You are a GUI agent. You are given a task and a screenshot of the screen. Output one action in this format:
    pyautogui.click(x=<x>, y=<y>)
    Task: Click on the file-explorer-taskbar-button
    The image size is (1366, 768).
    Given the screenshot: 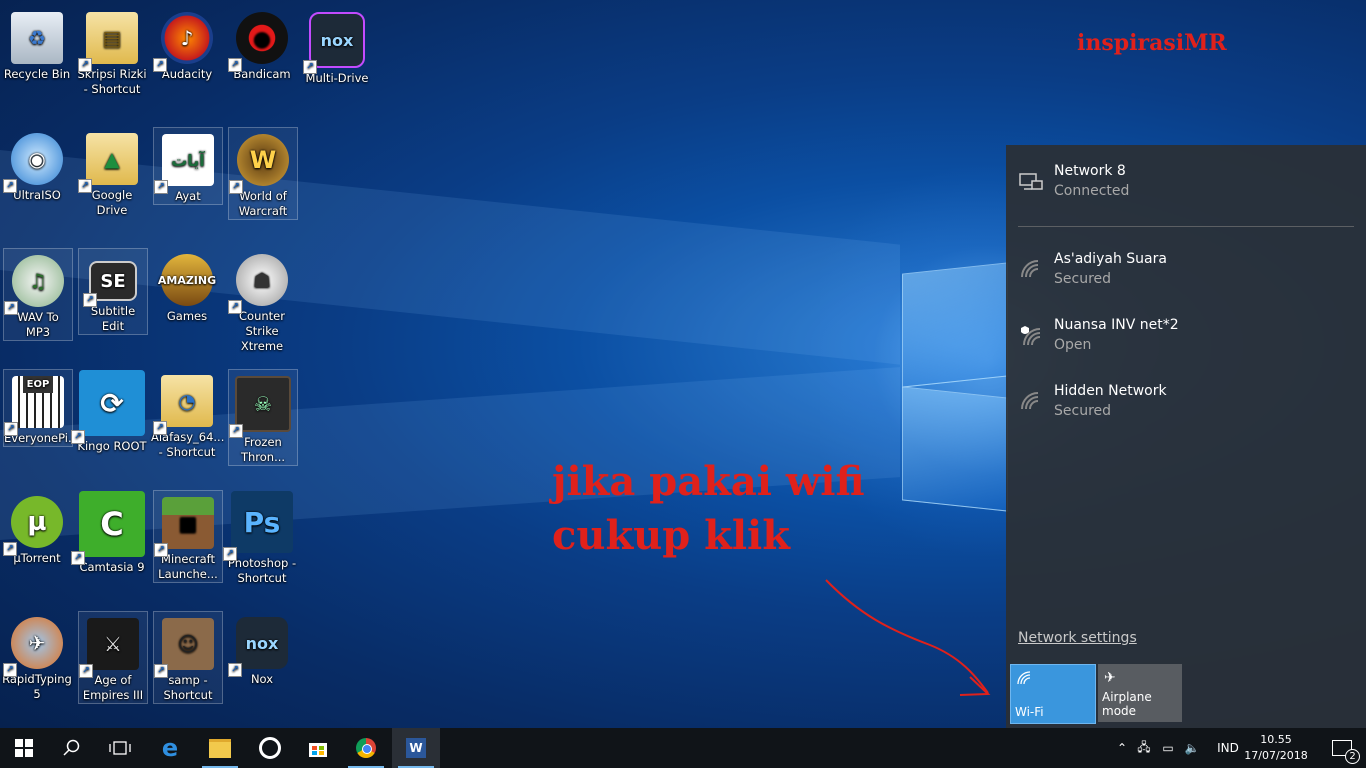 What is the action you would take?
    pyautogui.click(x=220, y=748)
    